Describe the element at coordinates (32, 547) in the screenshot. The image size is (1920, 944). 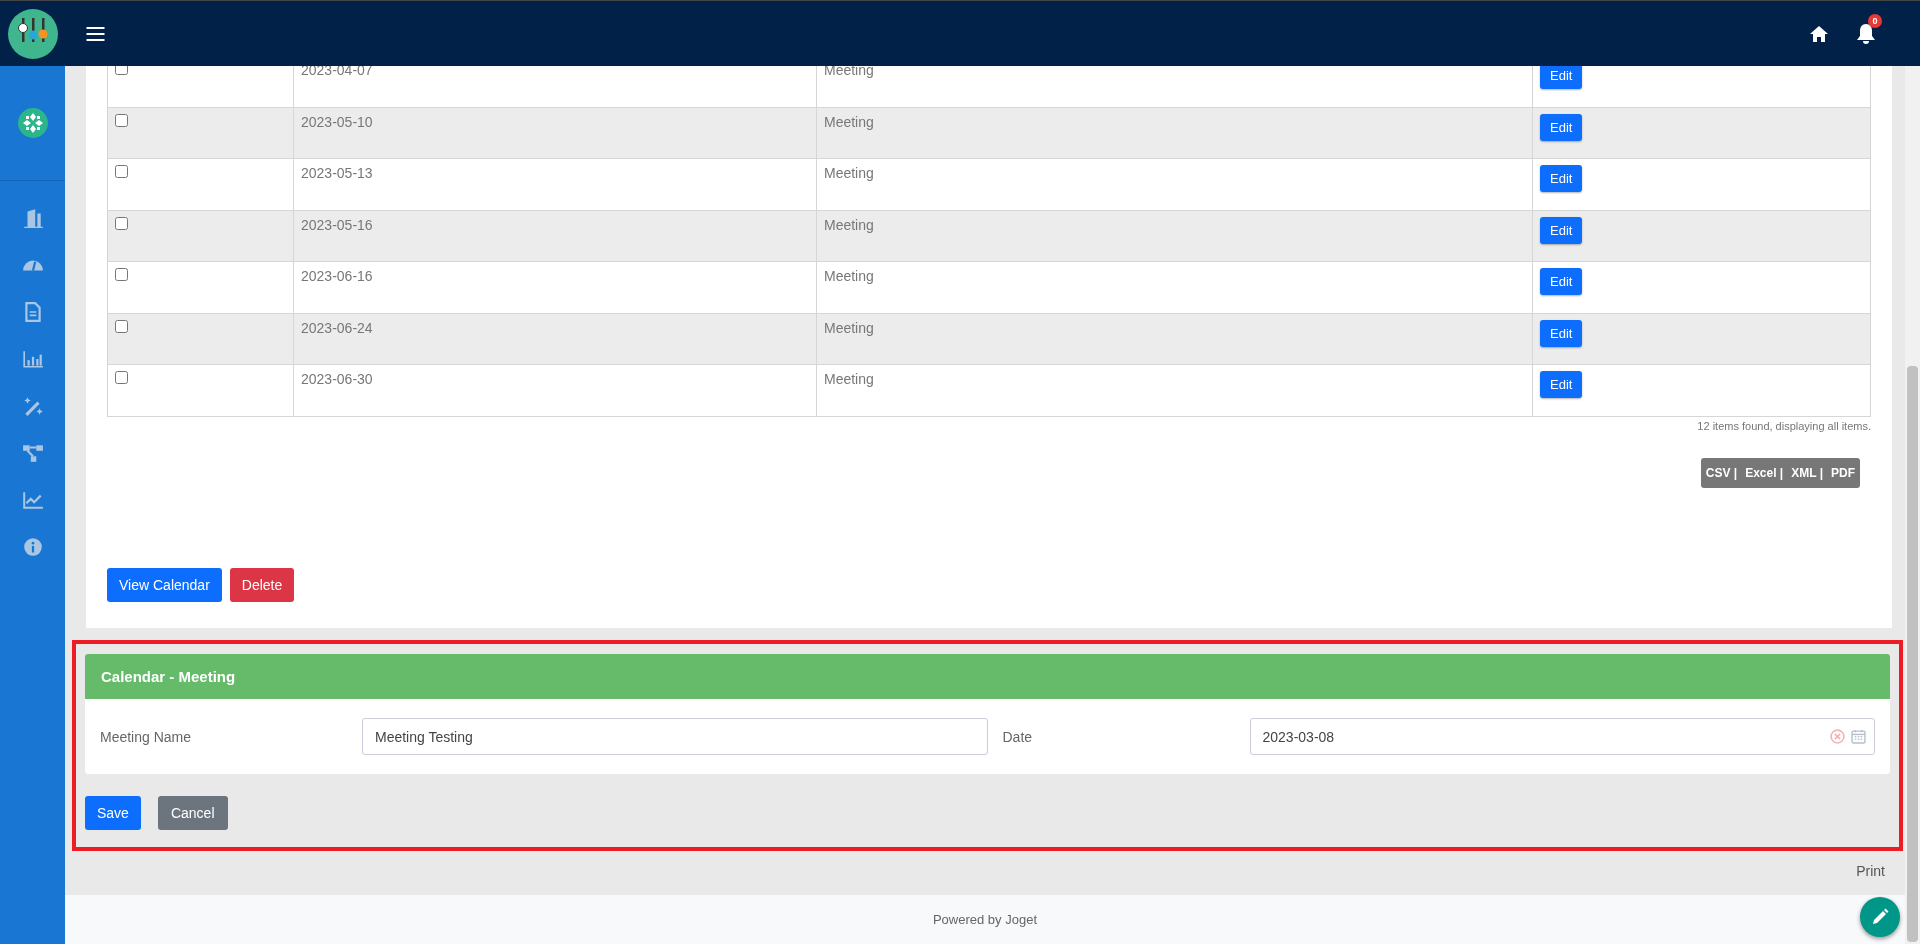
I see `info-icon` at that location.